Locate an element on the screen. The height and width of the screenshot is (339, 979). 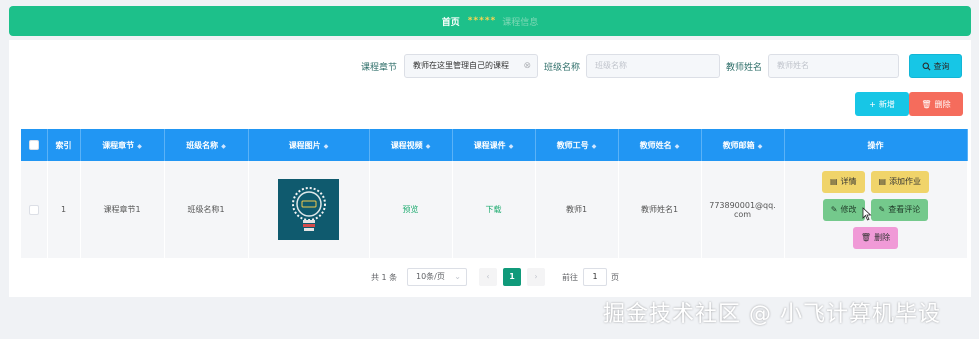
lightbulb-icon is located at coordinates (308, 208).